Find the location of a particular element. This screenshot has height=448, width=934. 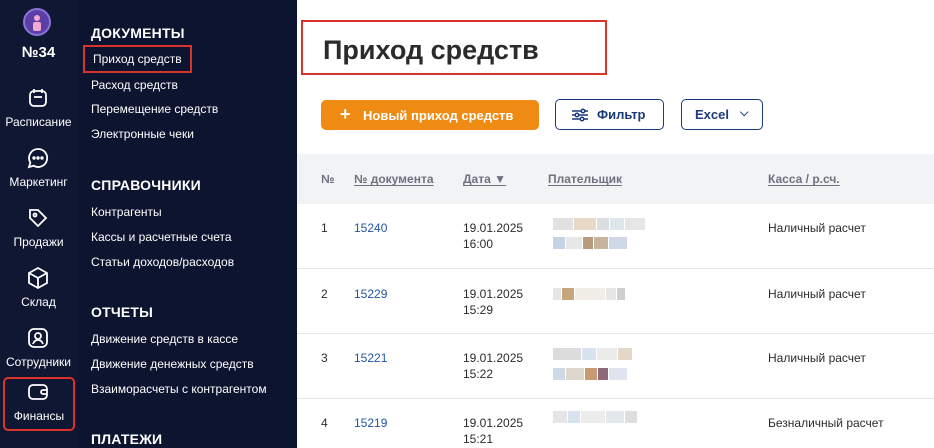

excel-dropdown: Excel ⌵ is located at coordinates (722, 114).